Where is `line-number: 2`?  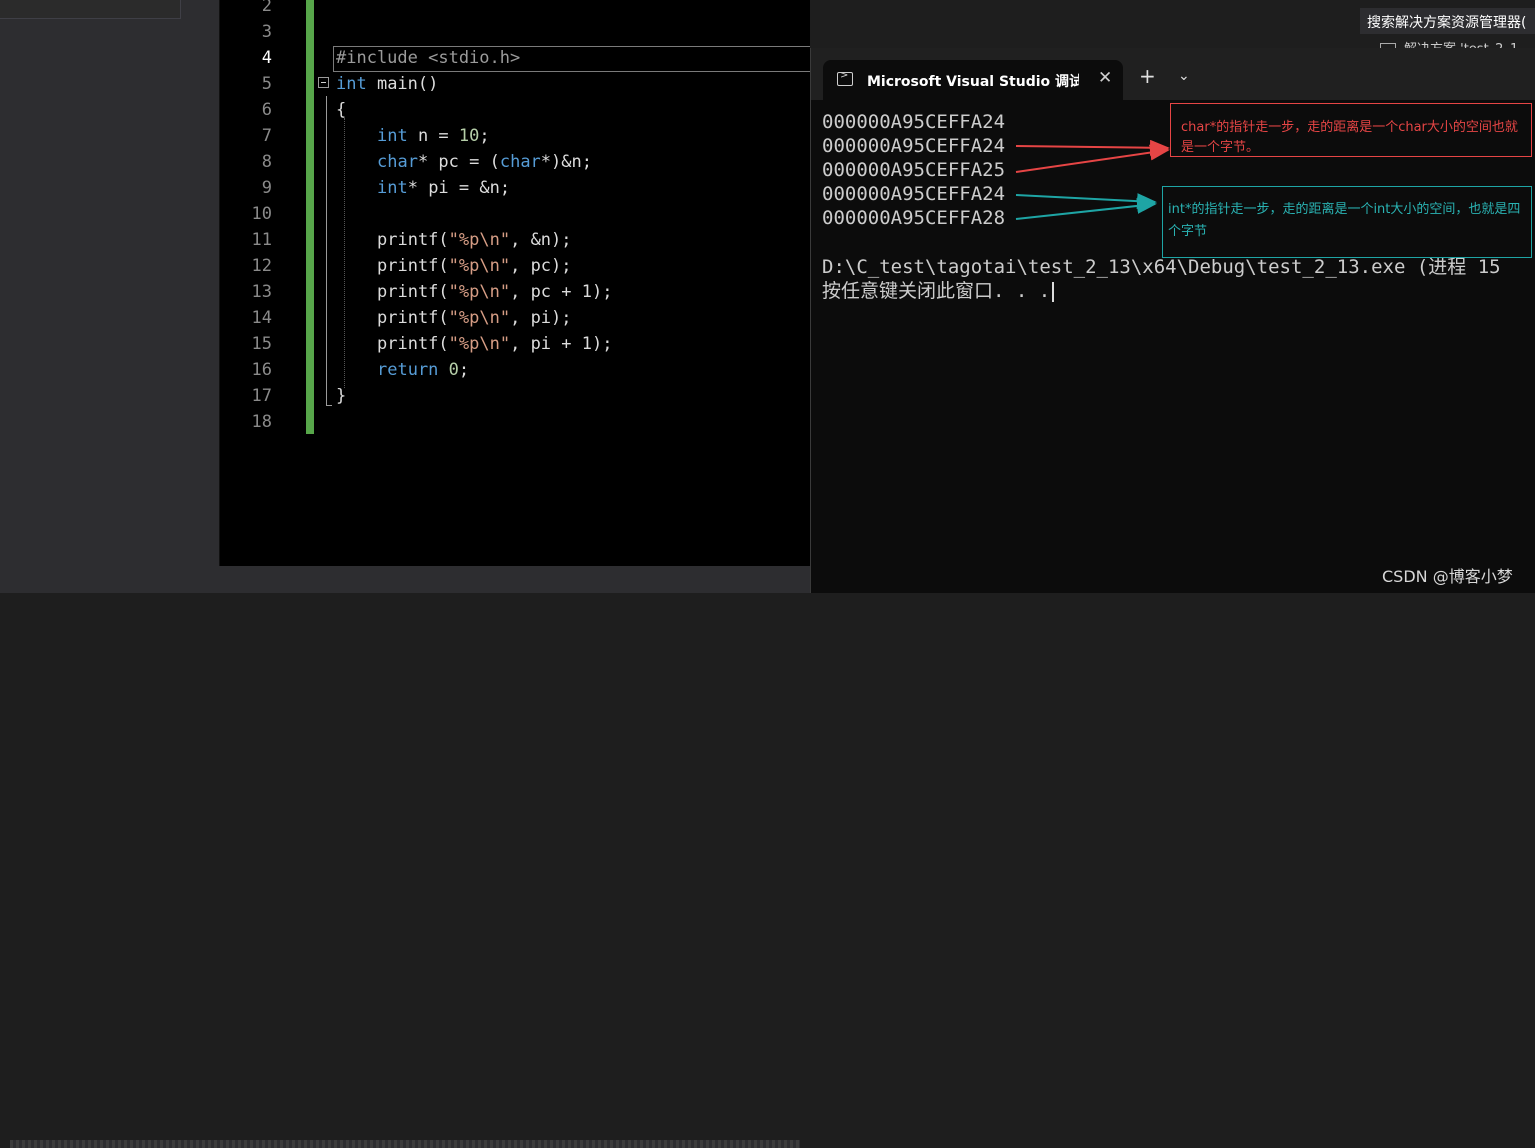
line-number: 2 is located at coordinates (266, 8).